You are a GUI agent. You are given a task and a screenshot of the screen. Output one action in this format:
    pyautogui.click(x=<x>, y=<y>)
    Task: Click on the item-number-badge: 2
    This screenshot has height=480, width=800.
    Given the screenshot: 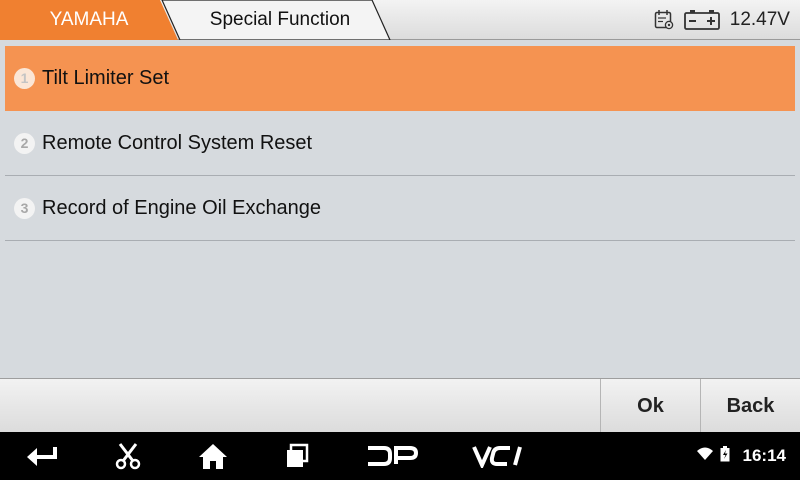 What is the action you would take?
    pyautogui.click(x=24, y=143)
    